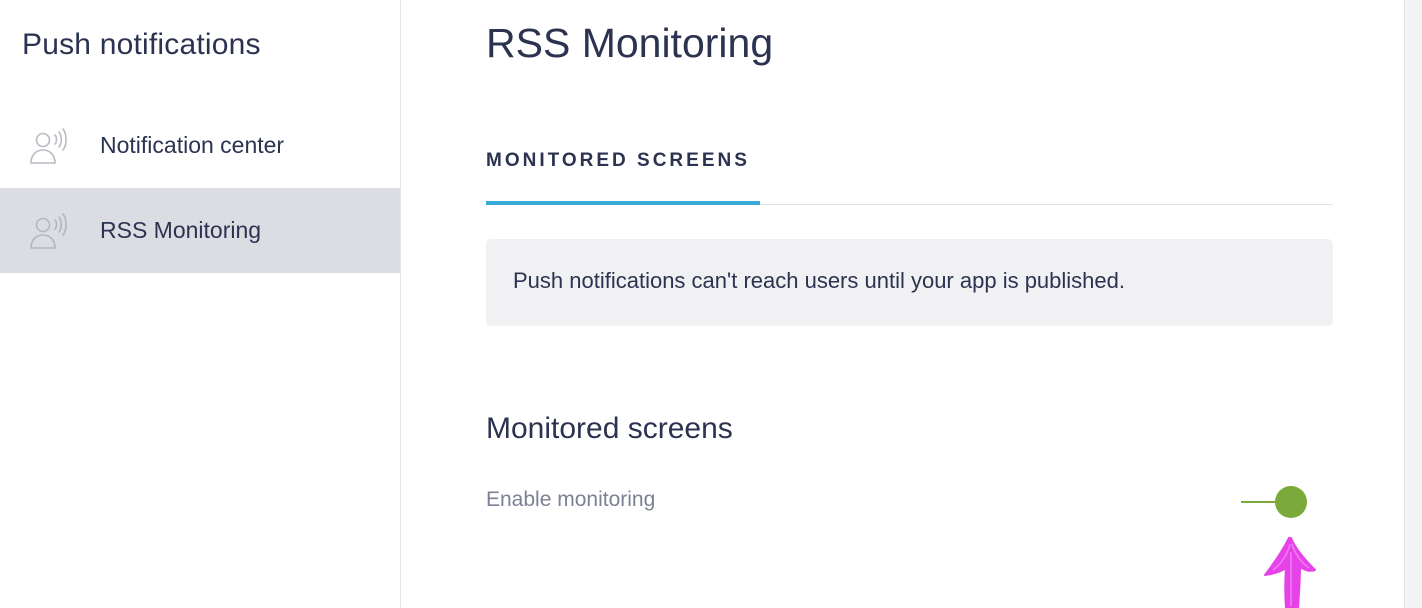 This screenshot has width=1422, height=608. I want to click on tab-bar: MONITORED SCREENS, so click(909, 176).